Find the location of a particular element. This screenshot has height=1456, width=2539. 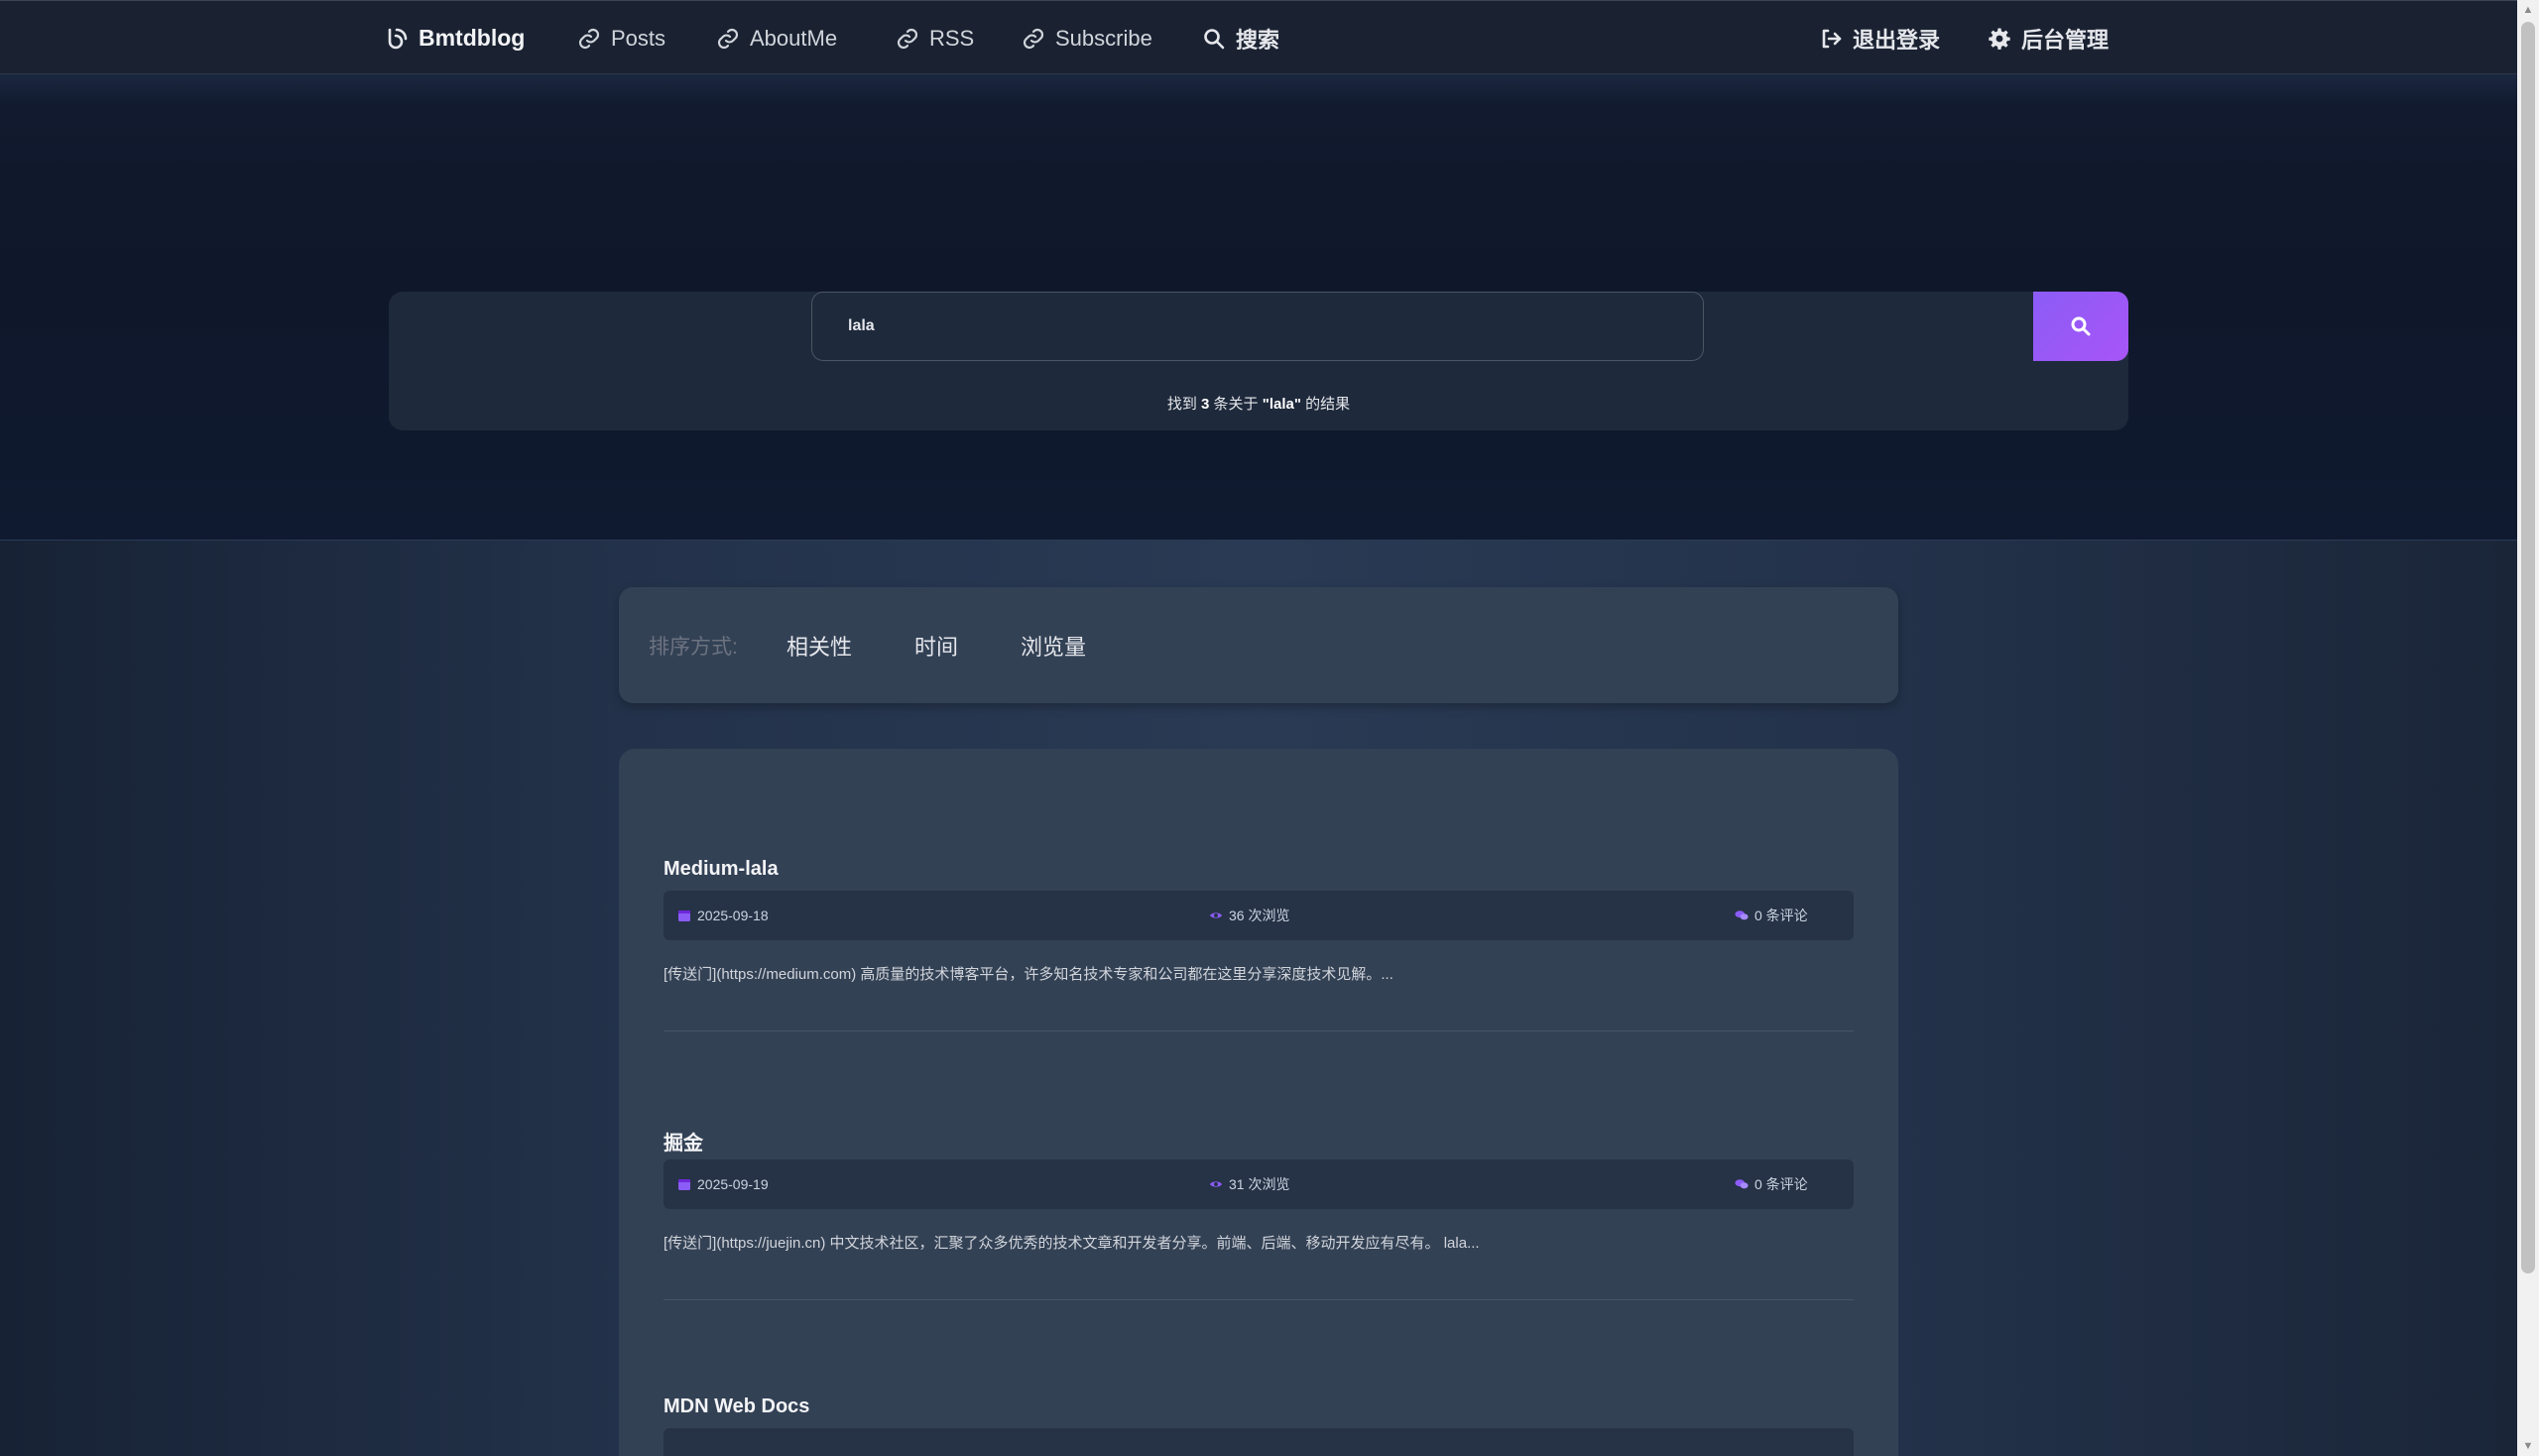

nav-link-label: Subscribe is located at coordinates (1104, 38).